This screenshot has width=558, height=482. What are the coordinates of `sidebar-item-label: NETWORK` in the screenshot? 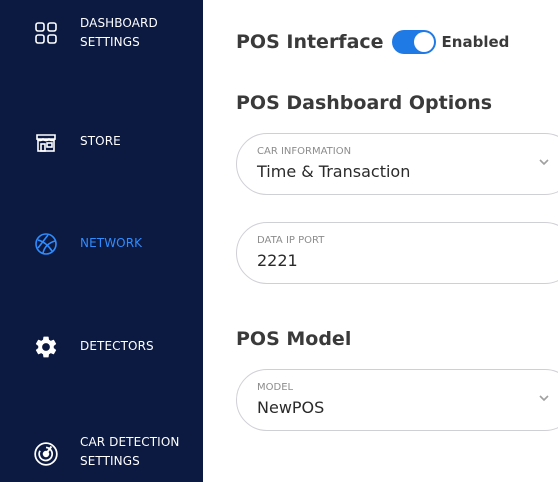 It's located at (111, 243).